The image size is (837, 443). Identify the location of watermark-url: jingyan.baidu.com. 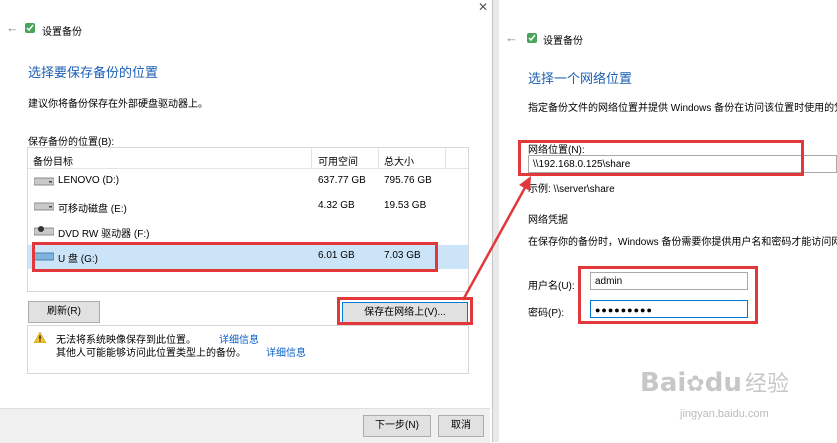
(724, 414).